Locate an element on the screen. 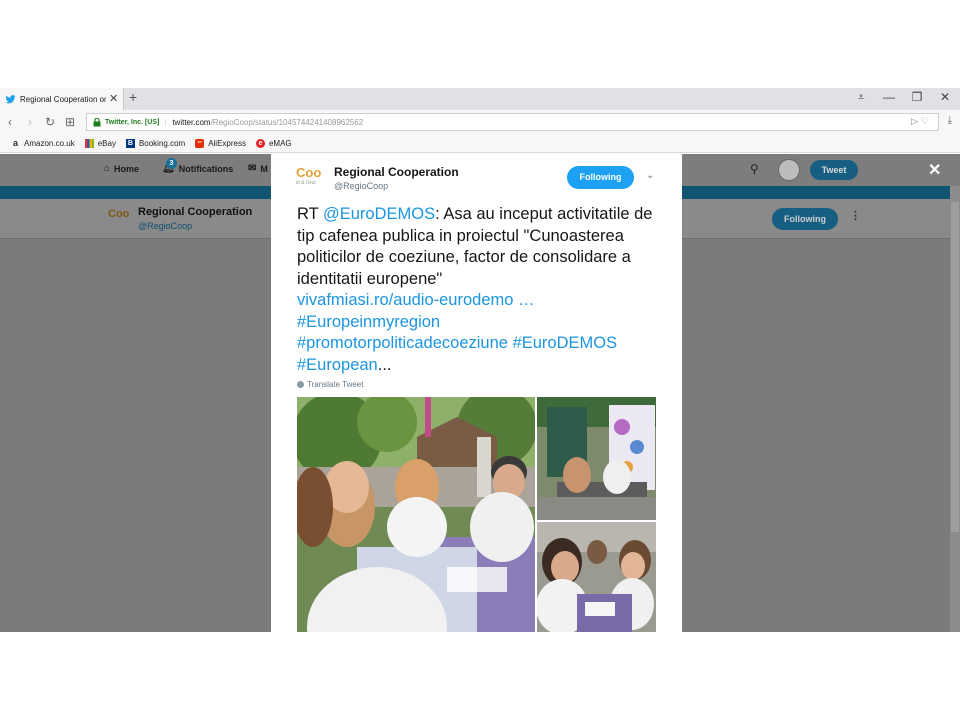 This screenshot has width=960, height=720. profile-following-button: Following is located at coordinates (805, 219).